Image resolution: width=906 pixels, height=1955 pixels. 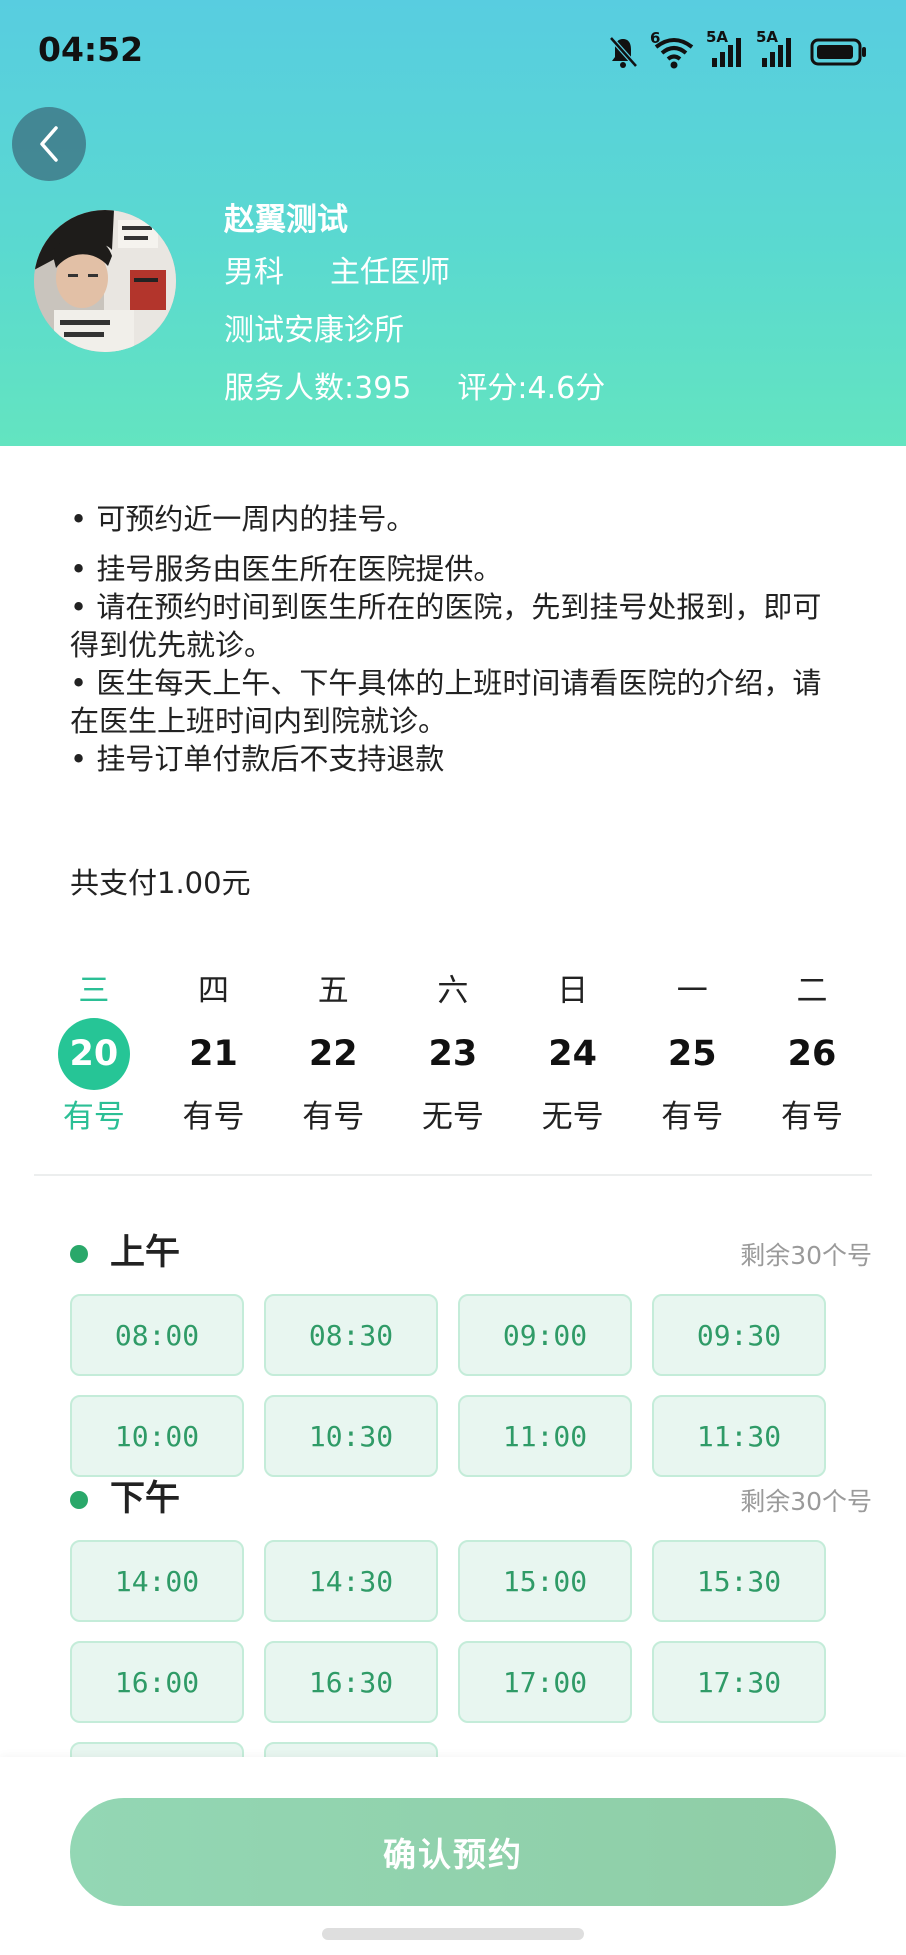 I want to click on date-item-20: 三 20 有号, so click(x=94, y=1053).